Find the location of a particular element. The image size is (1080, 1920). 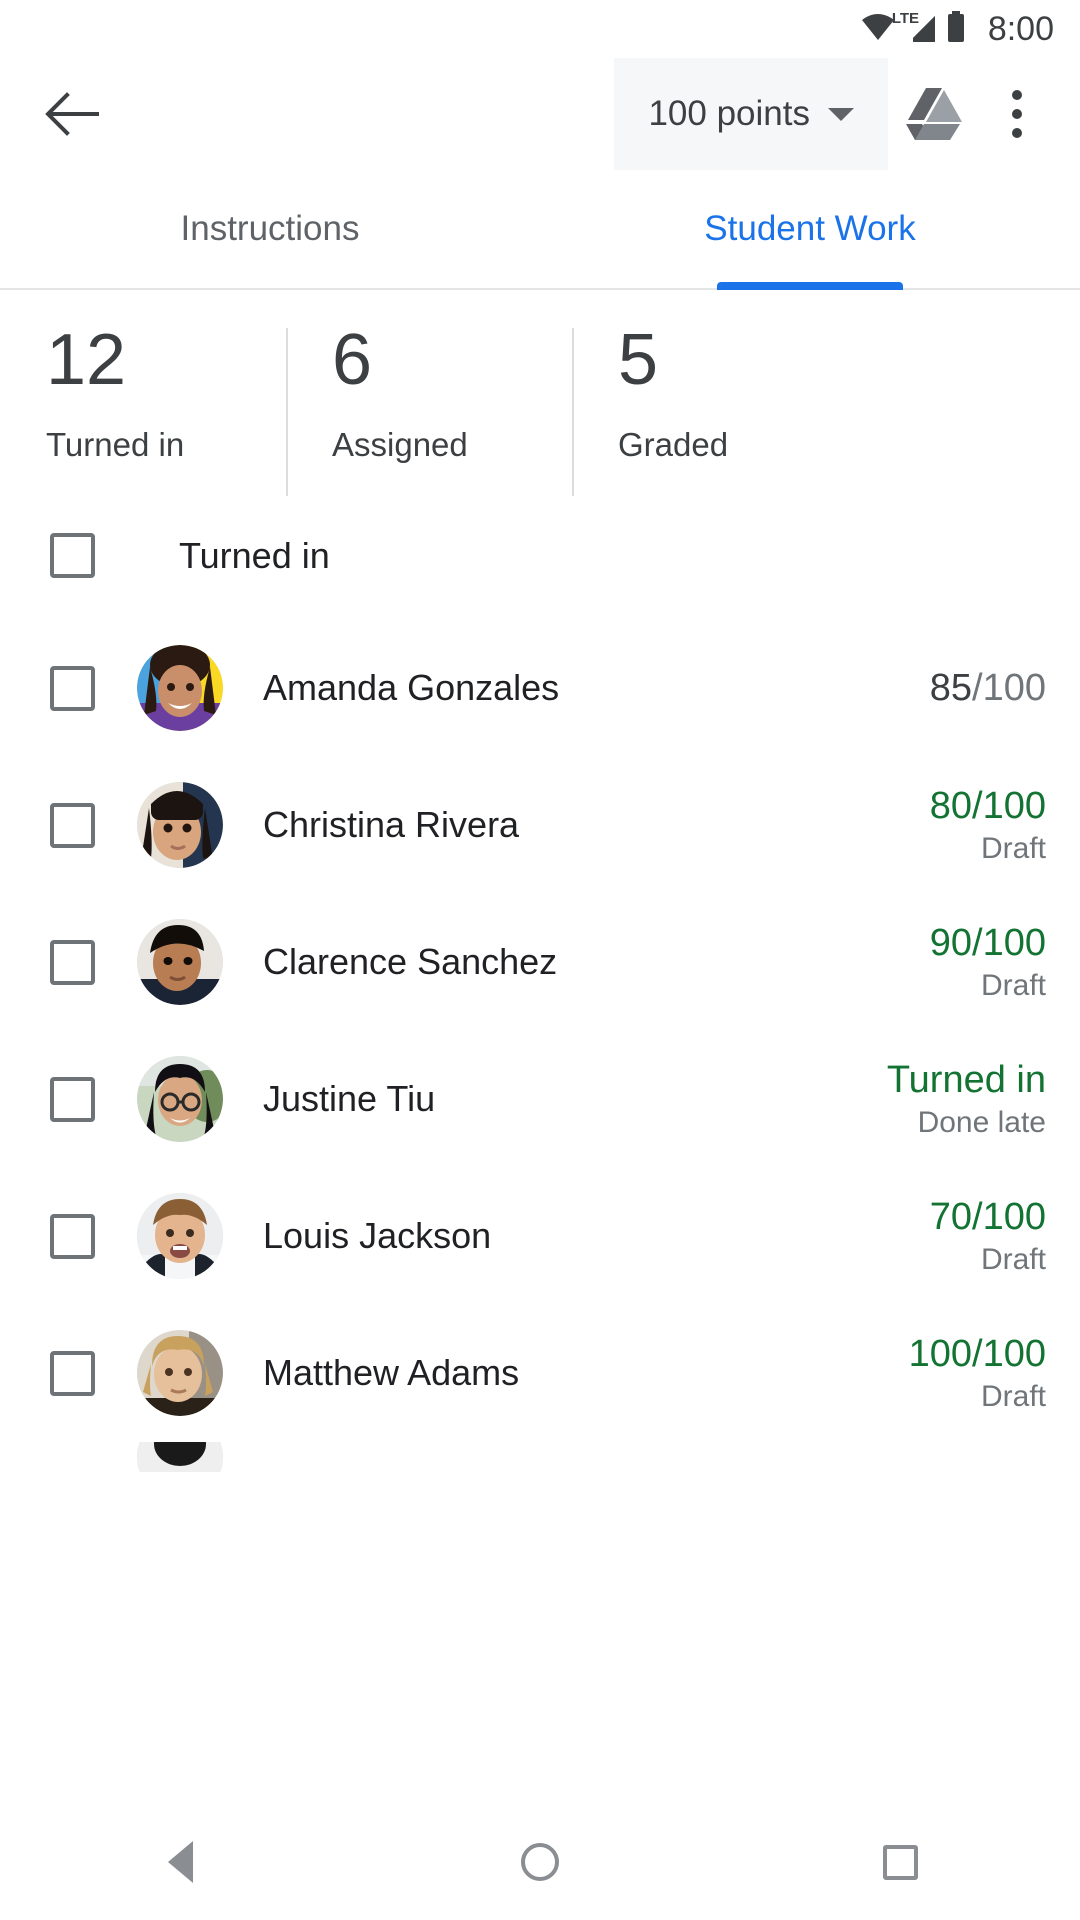

grade-score: 90 is located at coordinates (951, 943).